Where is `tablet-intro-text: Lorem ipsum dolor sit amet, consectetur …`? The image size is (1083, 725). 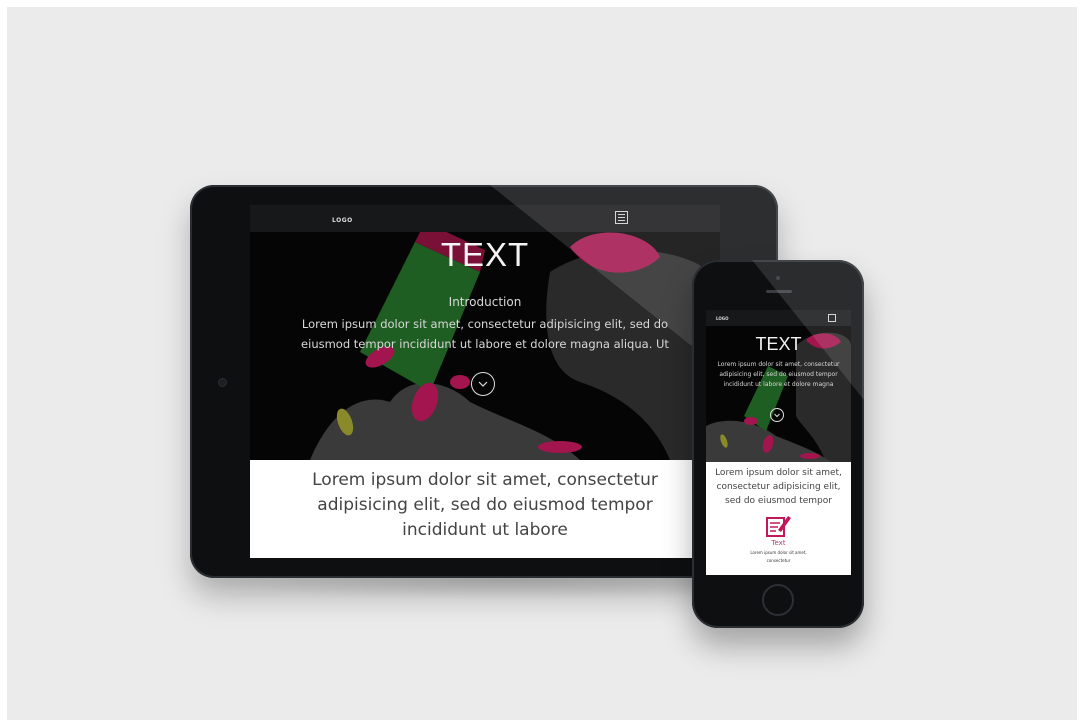 tablet-intro-text: Lorem ipsum dolor sit amet, consectetur … is located at coordinates (485, 334).